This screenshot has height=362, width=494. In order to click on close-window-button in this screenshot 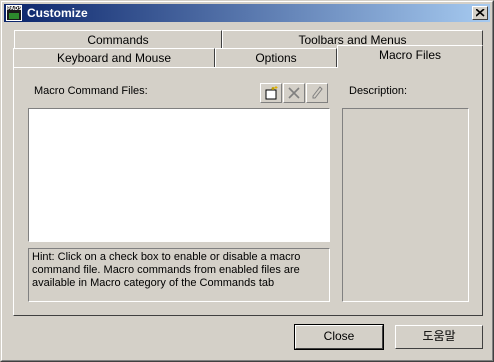, I will do `click(480, 13)`.